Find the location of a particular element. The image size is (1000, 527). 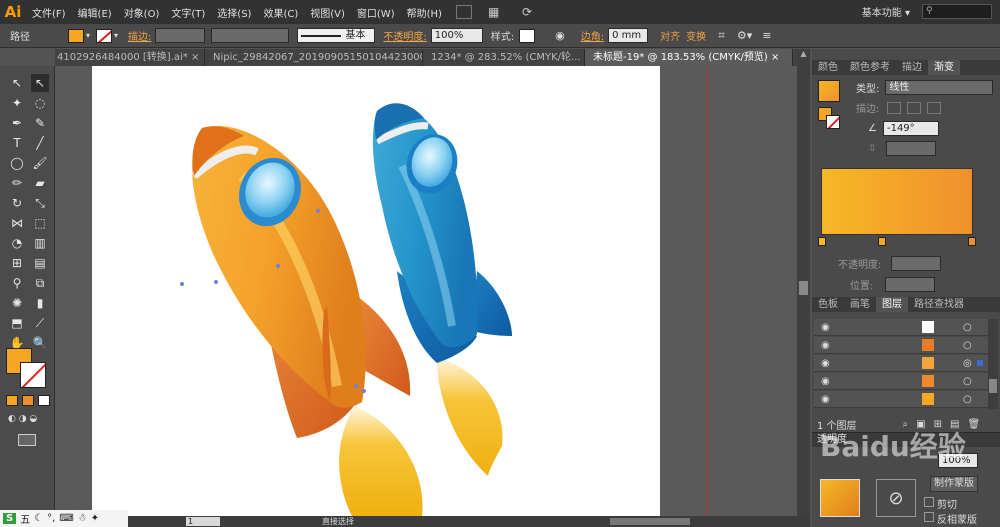

menu-type: 文字(T) is located at coordinates (188, 12).